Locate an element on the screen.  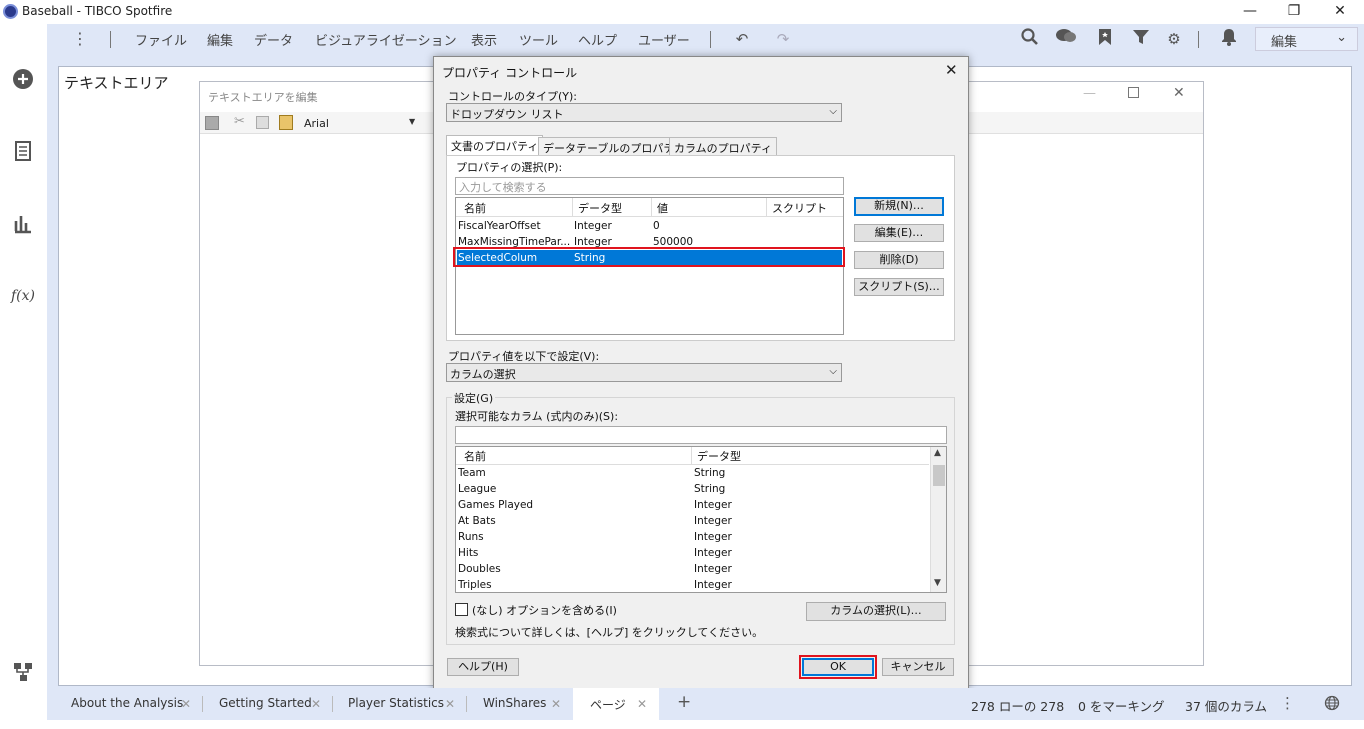
status-marked-count: 0 をマーキング is located at coordinates (1121, 706).